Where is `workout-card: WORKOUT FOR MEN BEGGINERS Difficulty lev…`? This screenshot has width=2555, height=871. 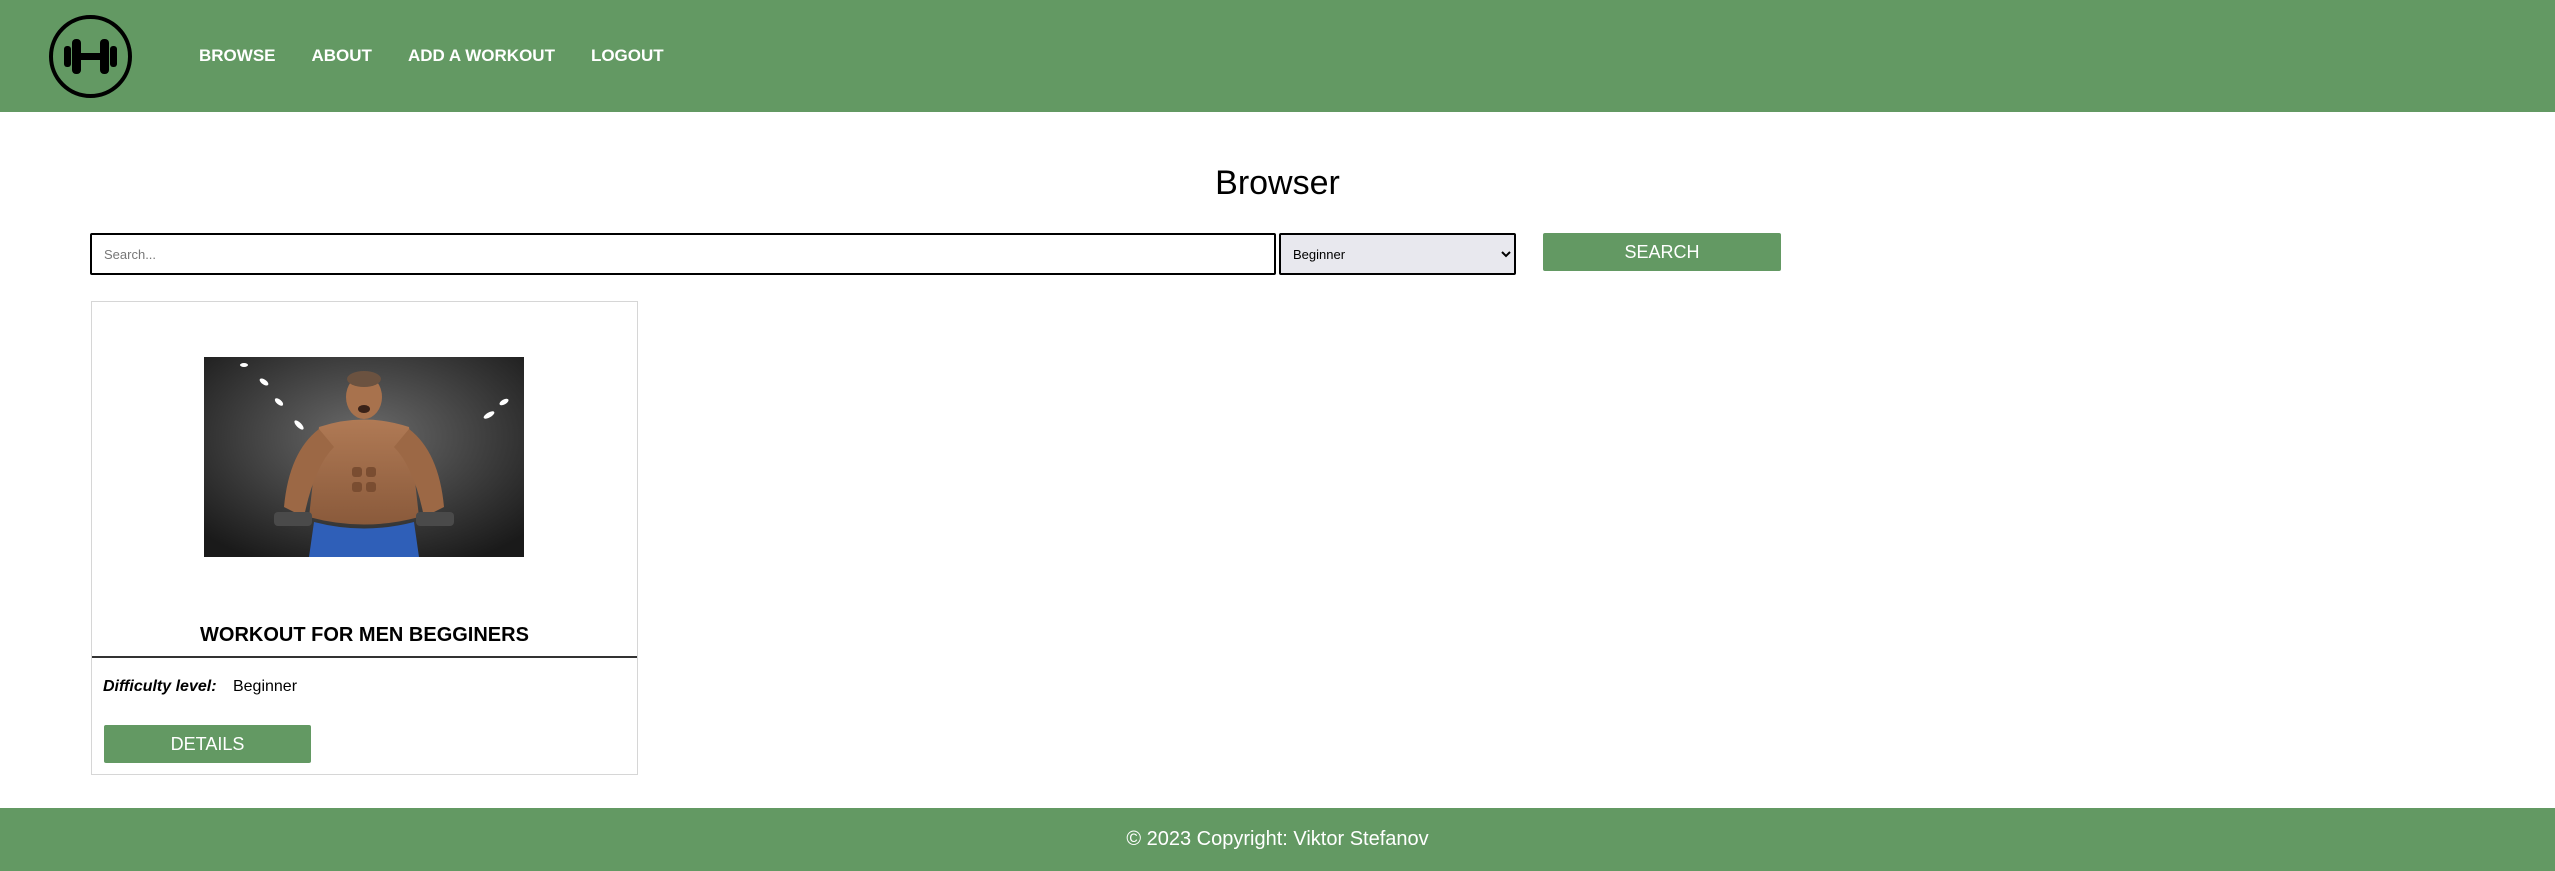 workout-card: WORKOUT FOR MEN BEGGINERS Difficulty lev… is located at coordinates (364, 538).